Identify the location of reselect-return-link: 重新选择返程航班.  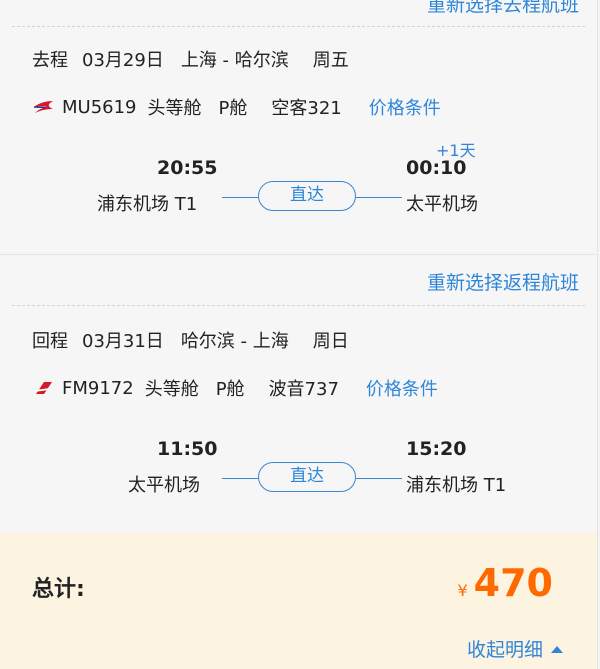
(503, 281).